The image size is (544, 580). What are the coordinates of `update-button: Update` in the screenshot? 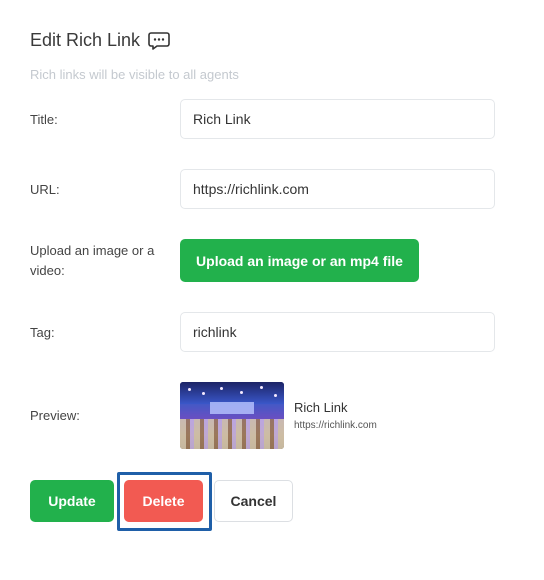 It's located at (72, 501).